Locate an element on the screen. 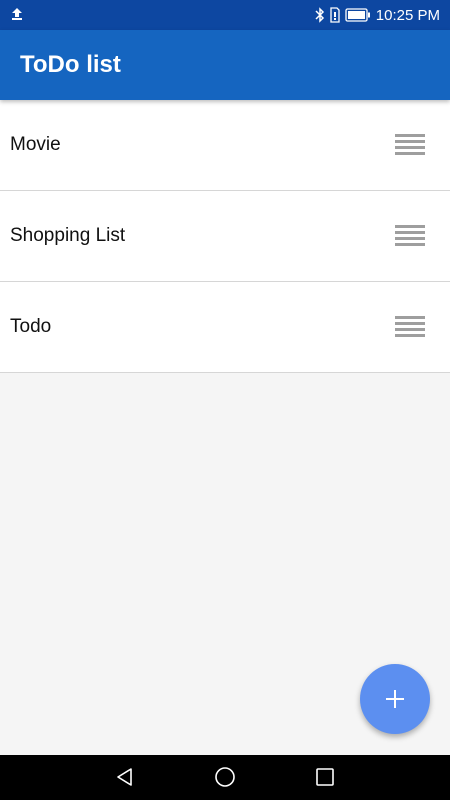 The image size is (450, 800). app-bar: ToDo list is located at coordinates (225, 65).